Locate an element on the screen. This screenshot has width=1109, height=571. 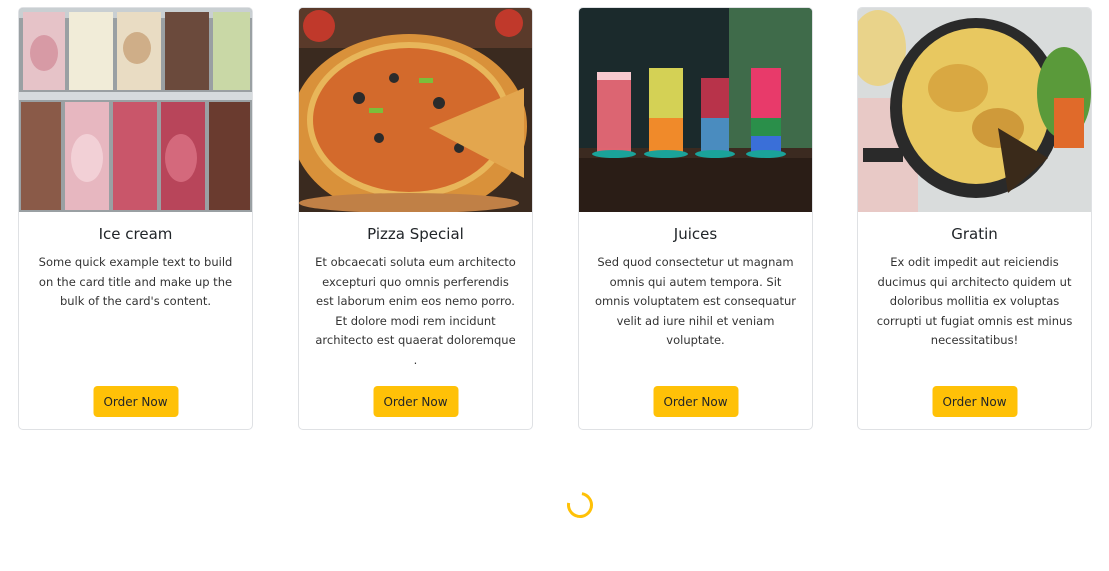
card-title: Juices is located at coordinates (695, 234).